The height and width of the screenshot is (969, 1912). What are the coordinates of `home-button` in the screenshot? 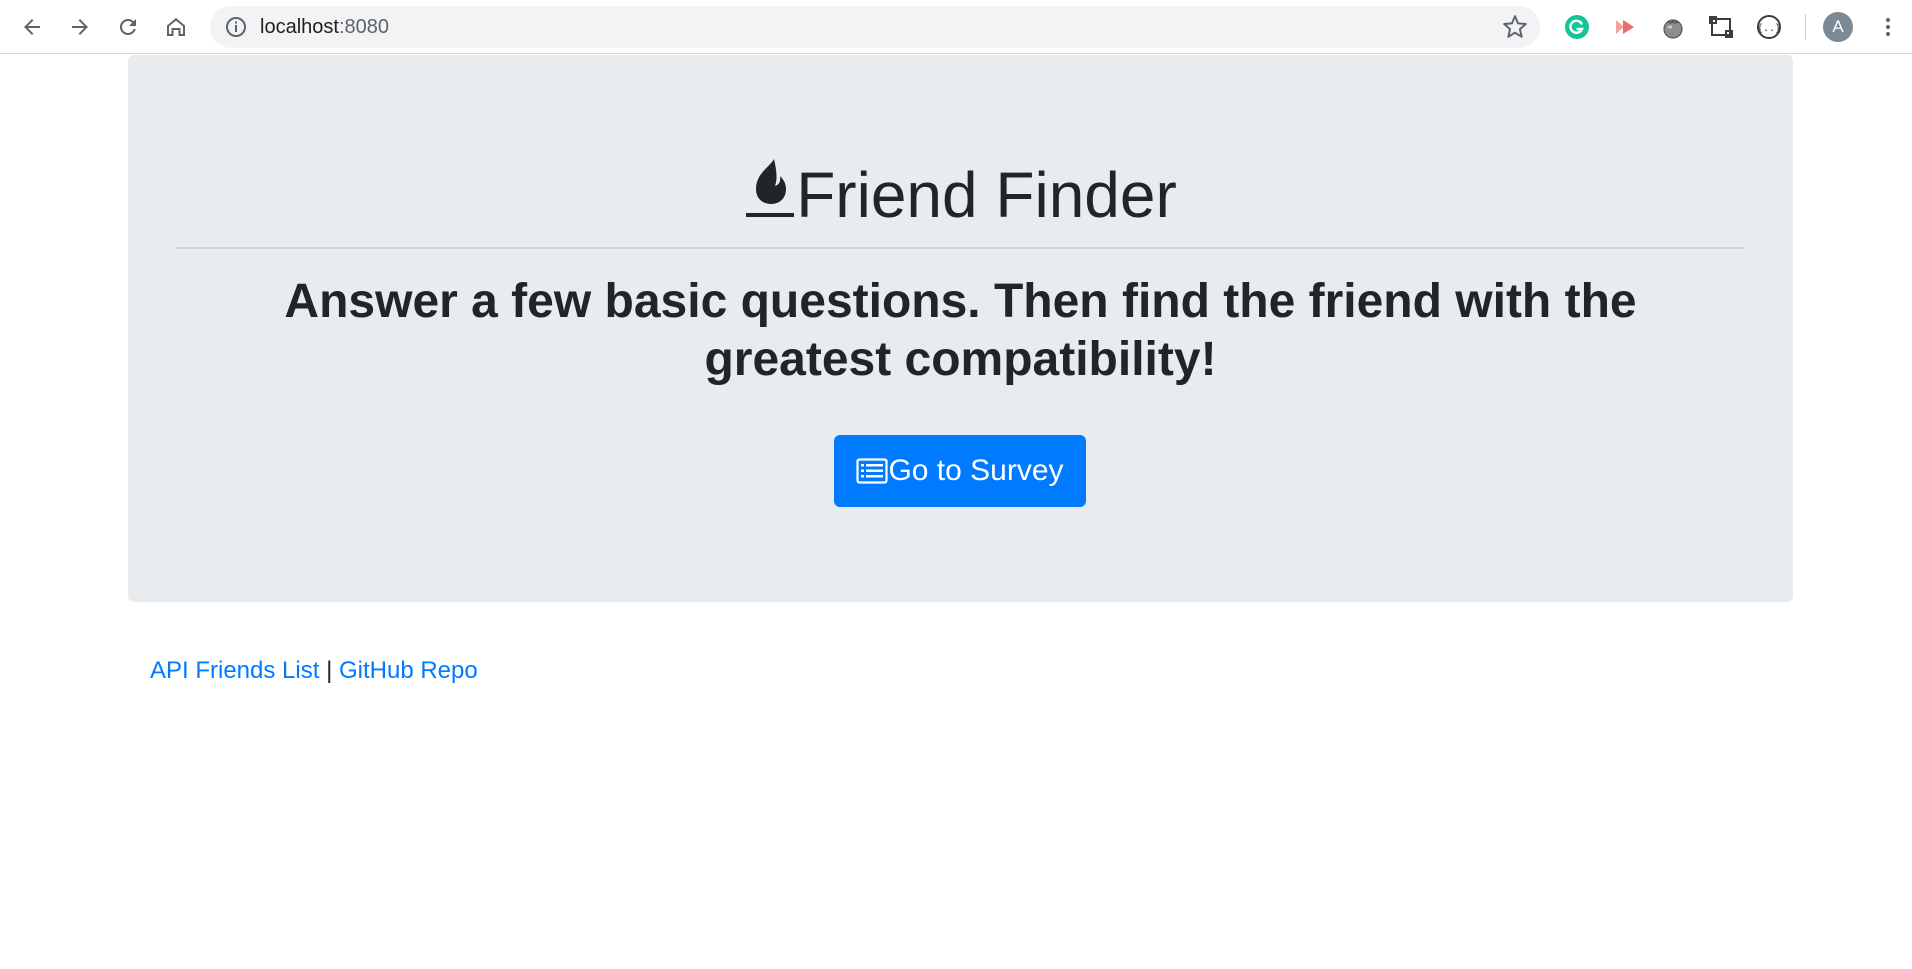 It's located at (176, 27).